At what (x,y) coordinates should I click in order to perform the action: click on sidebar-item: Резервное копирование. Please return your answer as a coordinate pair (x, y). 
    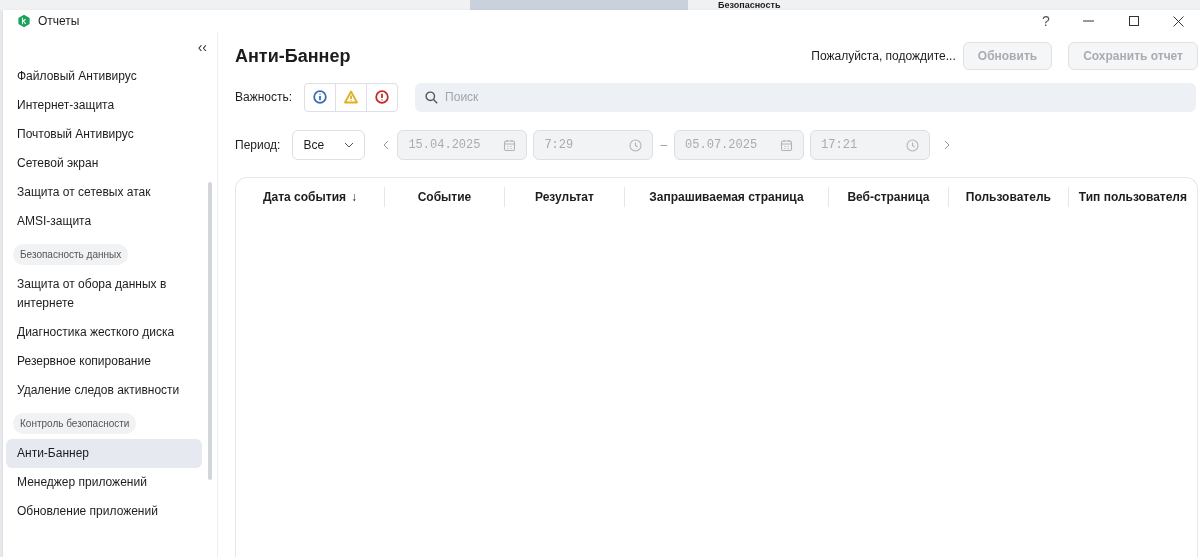
    Looking at the image, I should click on (104, 361).